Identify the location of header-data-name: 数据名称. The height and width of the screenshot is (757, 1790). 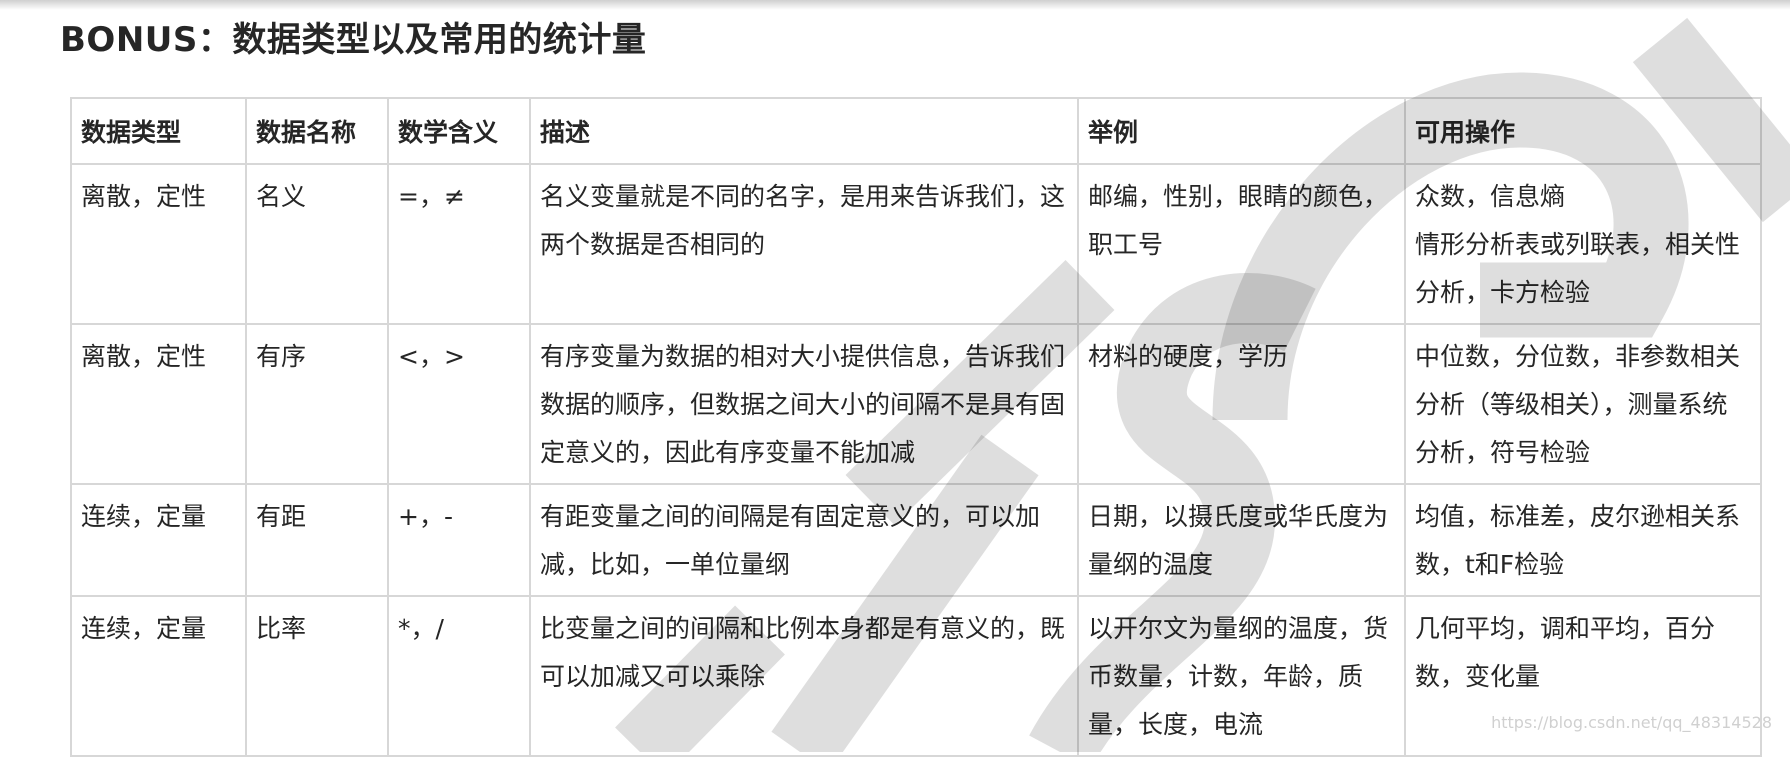
(317, 131).